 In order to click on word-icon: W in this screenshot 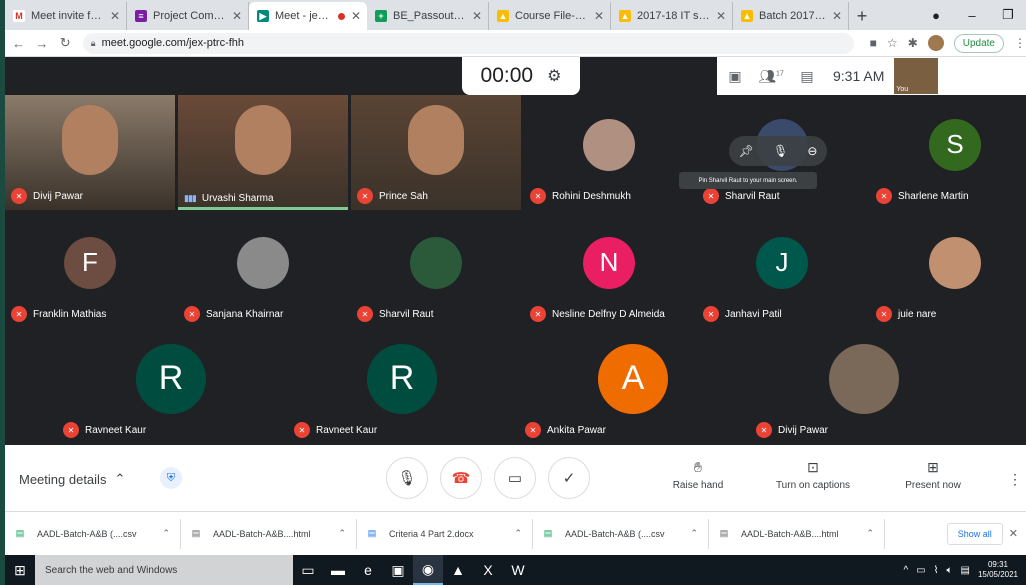, I will do `click(518, 570)`.